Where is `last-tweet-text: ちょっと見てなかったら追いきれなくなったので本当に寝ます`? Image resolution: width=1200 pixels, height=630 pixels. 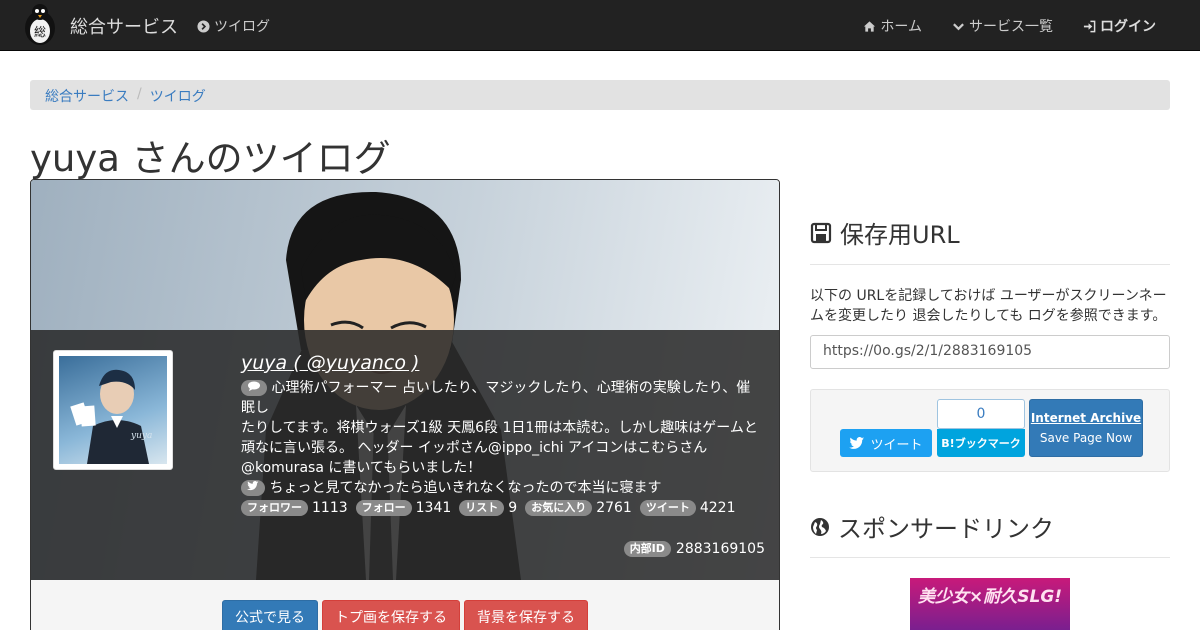
last-tweet-text: ちょっと見てなかったら追いきれなくなったので本当に寝ます is located at coordinates (465, 488).